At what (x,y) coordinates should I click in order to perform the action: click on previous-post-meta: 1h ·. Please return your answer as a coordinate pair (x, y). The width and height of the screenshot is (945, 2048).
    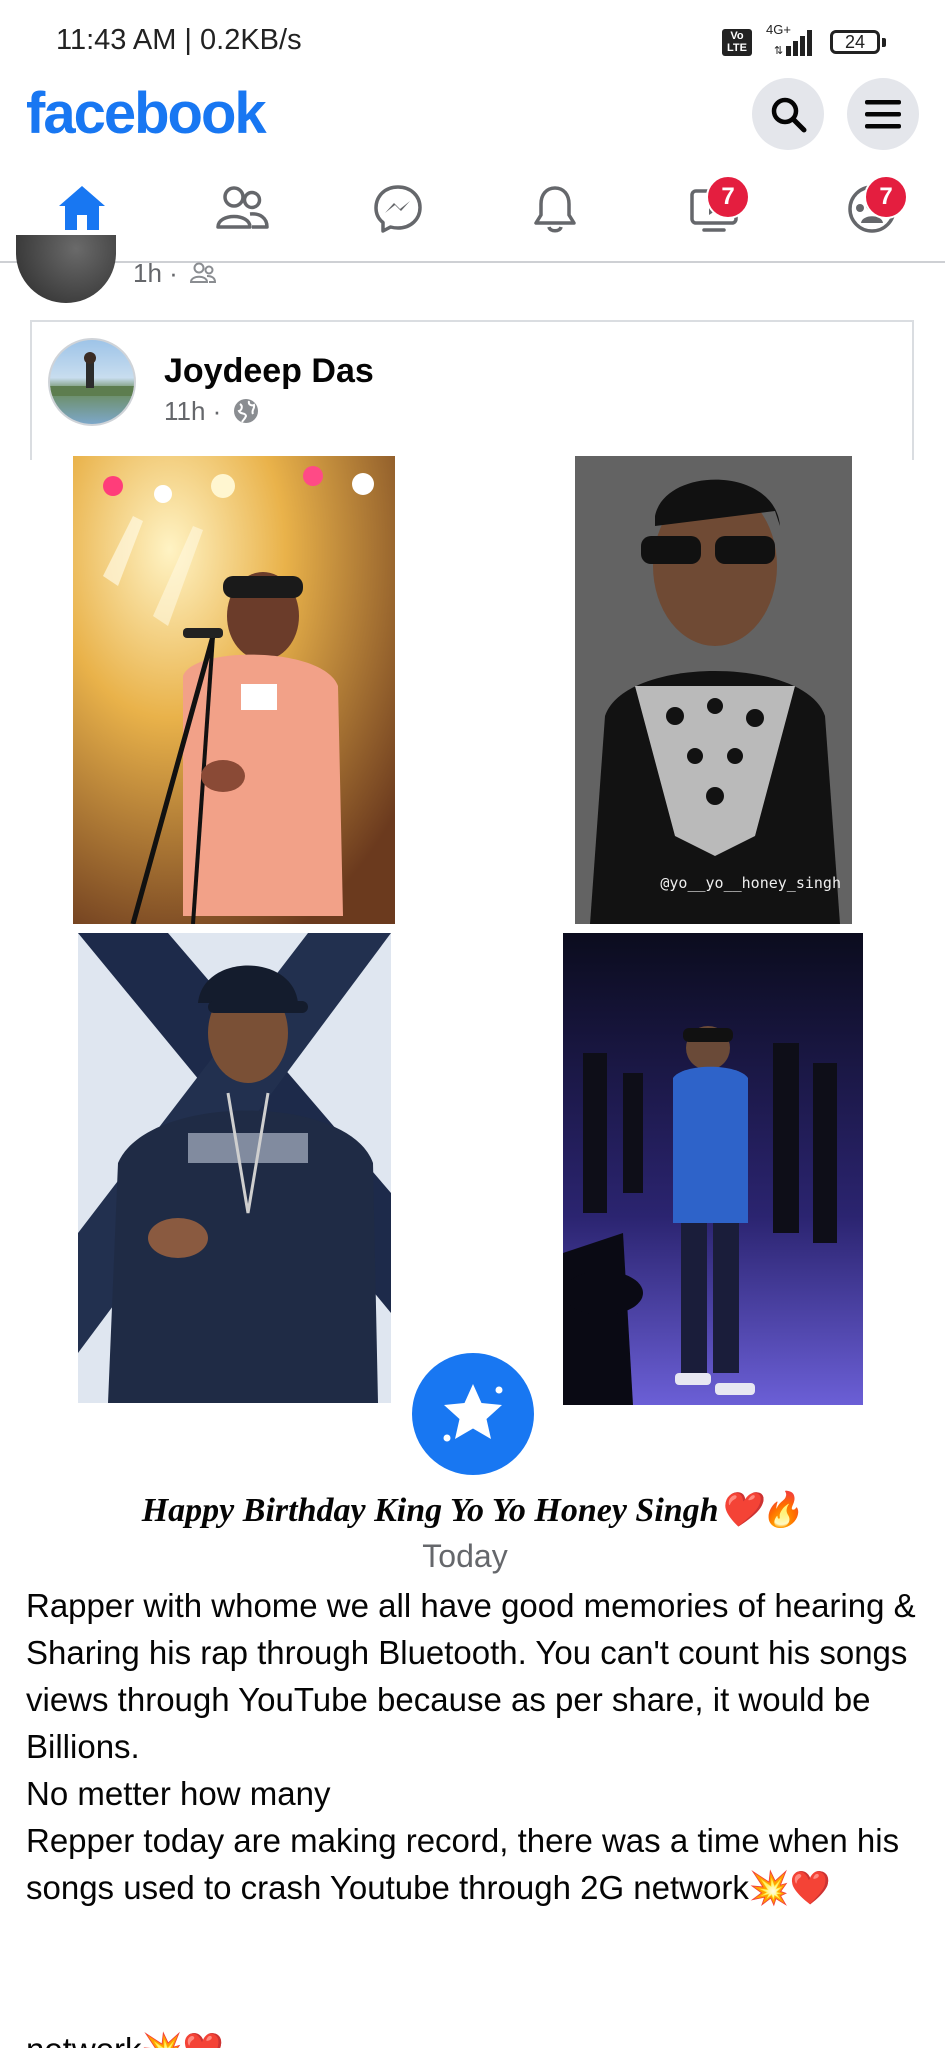
    Looking at the image, I should click on (175, 273).